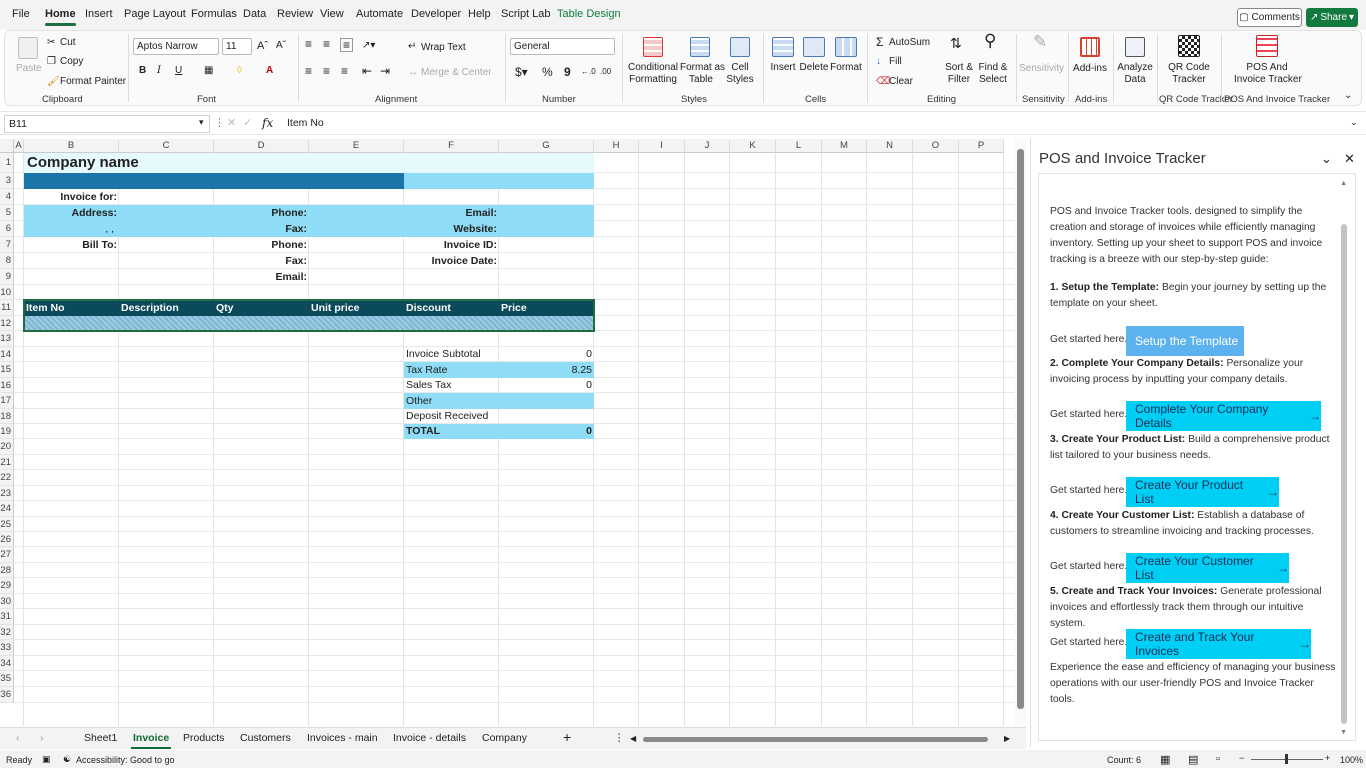 The height and width of the screenshot is (768, 1366). I want to click on menu-formulas: Formulas, so click(214, 14).